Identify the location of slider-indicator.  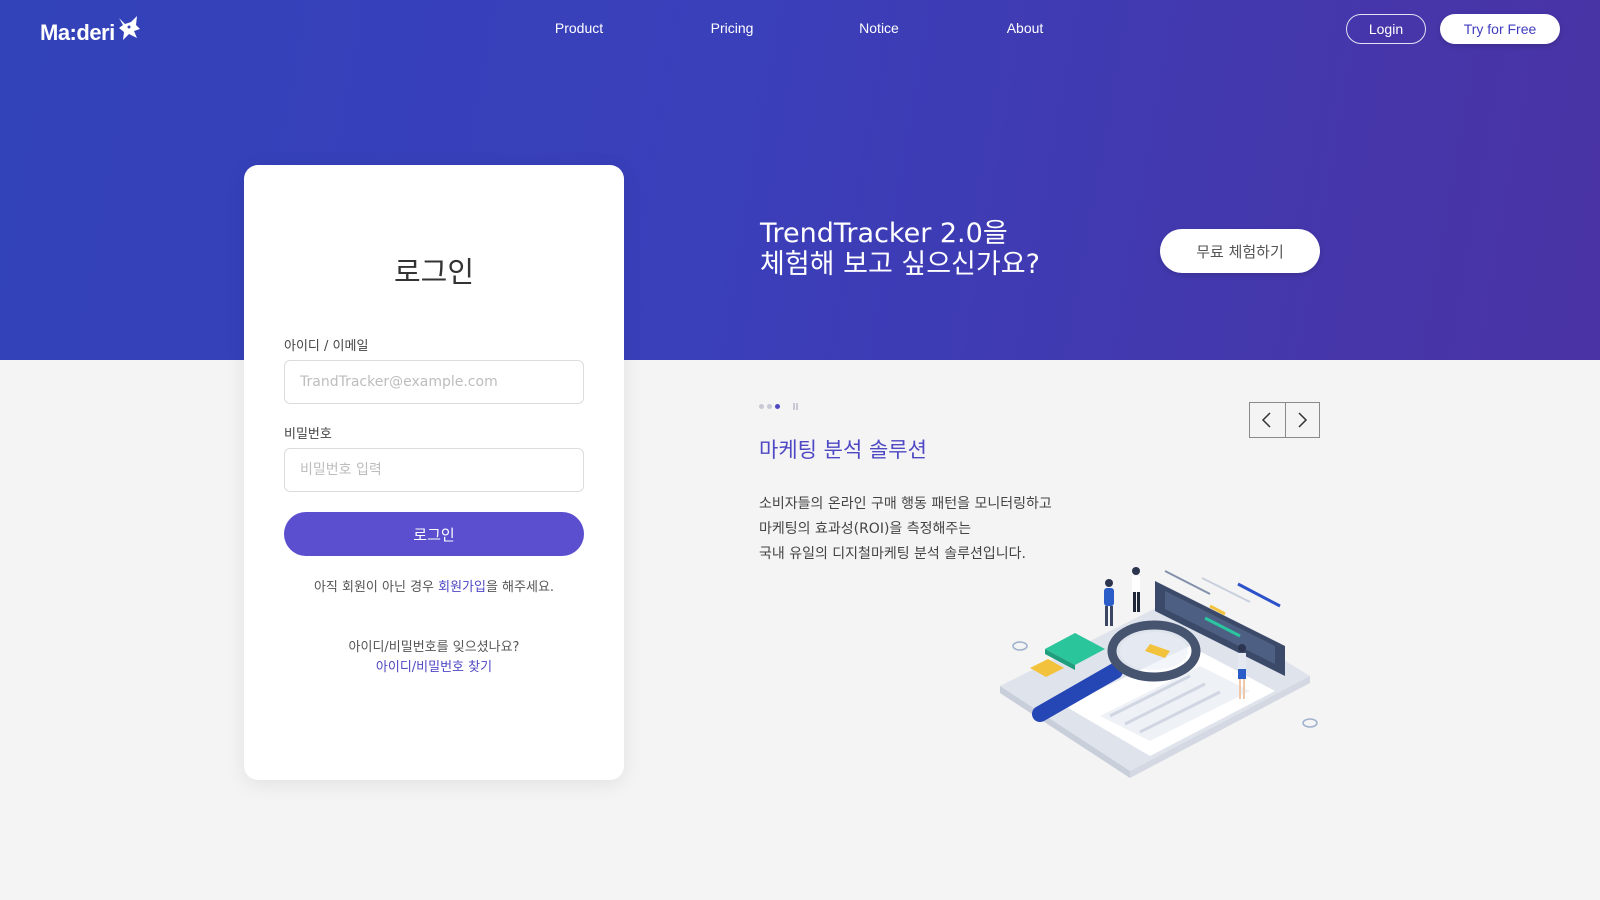
(778, 406).